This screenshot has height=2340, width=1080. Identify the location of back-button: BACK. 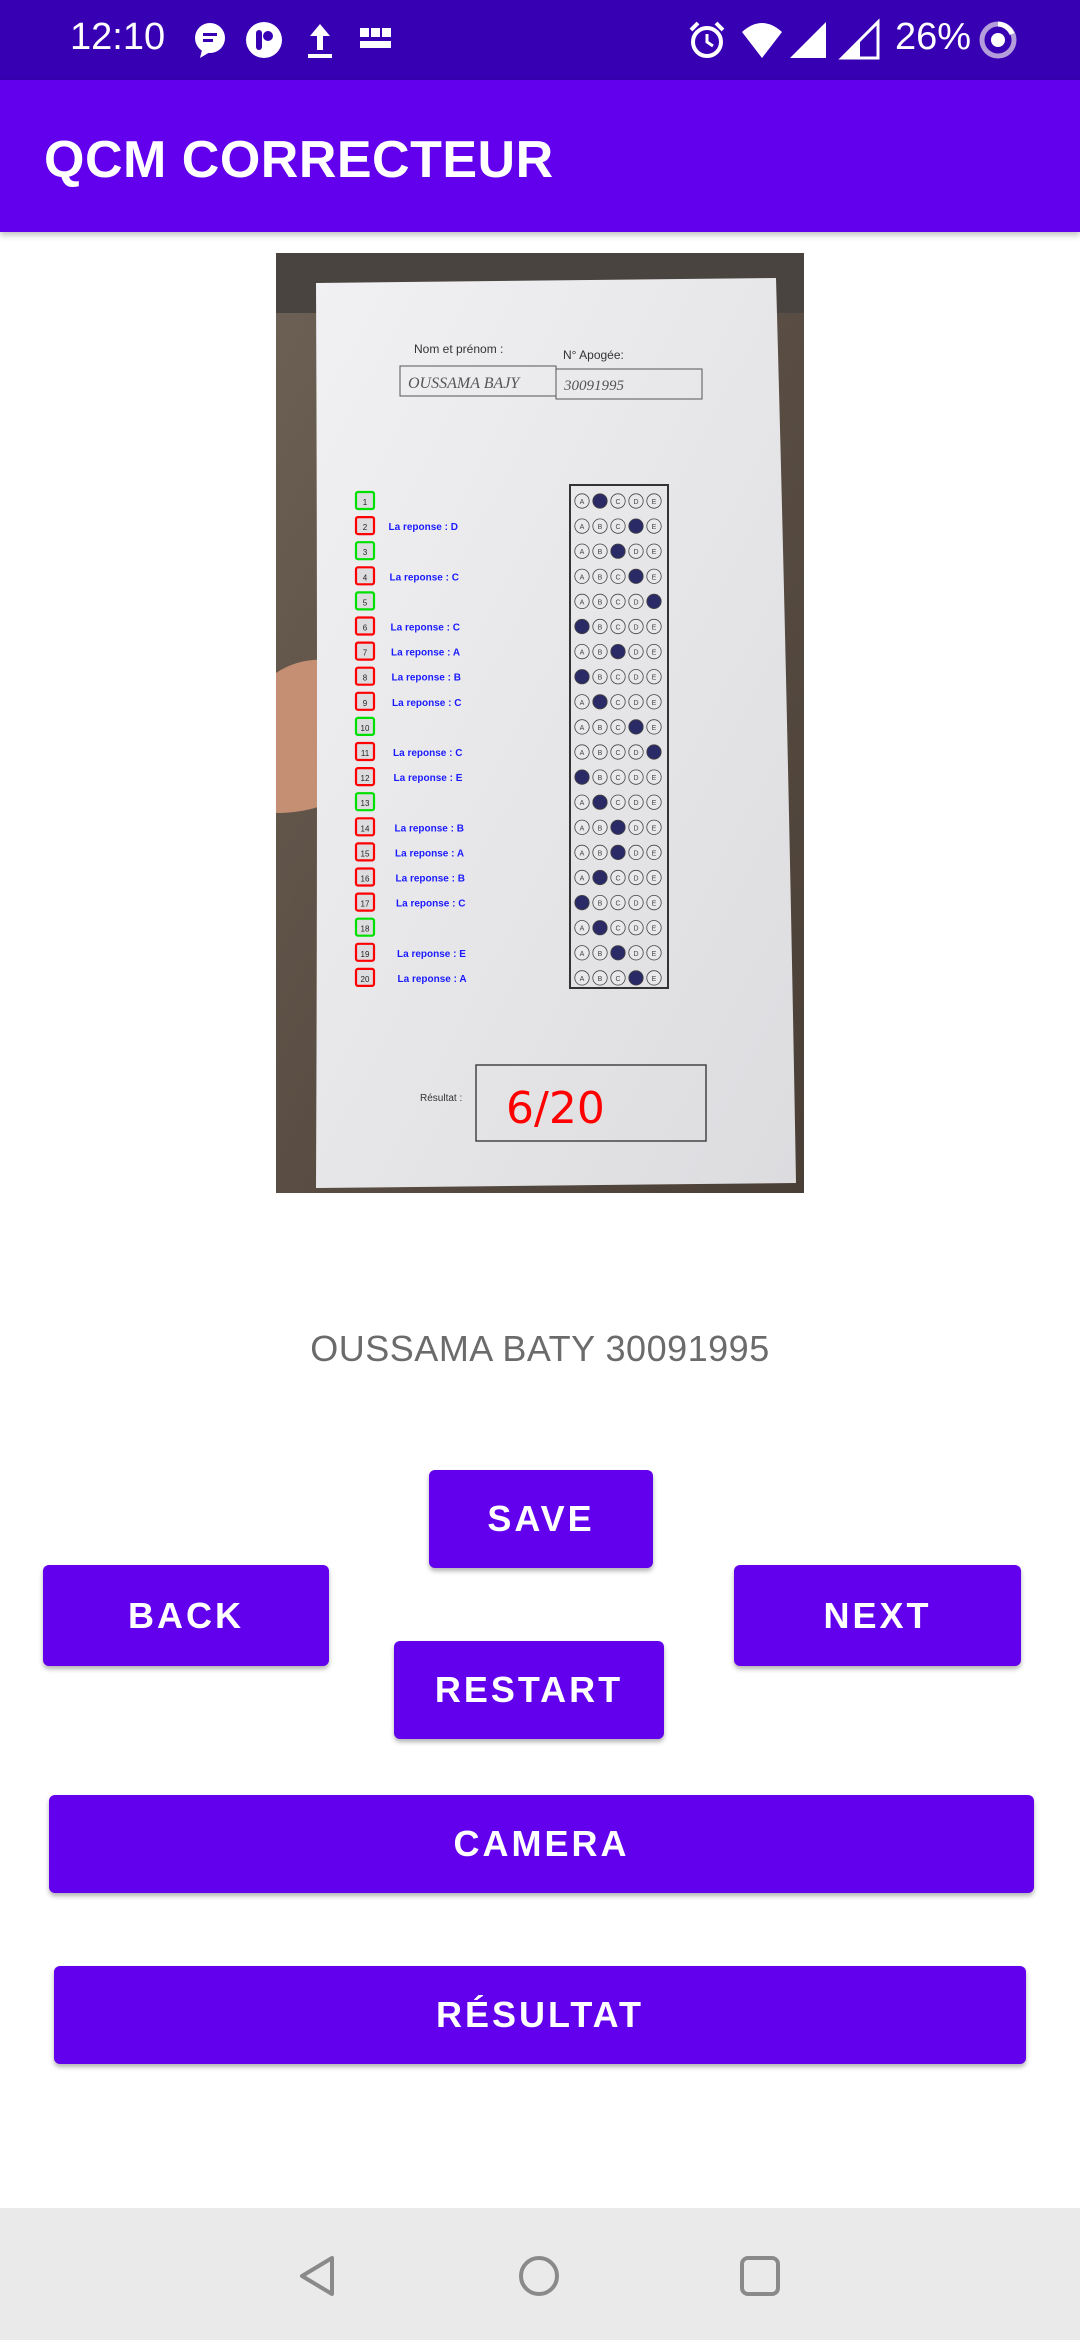
(186, 1615).